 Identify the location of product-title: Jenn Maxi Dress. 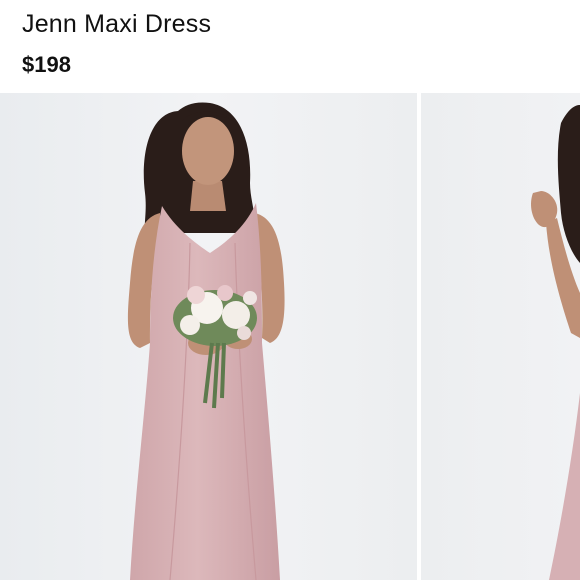
(117, 24).